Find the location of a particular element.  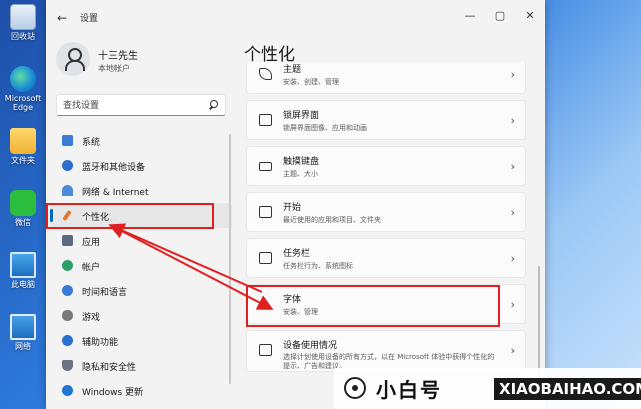

window-controls: — ▢ ✕ is located at coordinates (500, 16).